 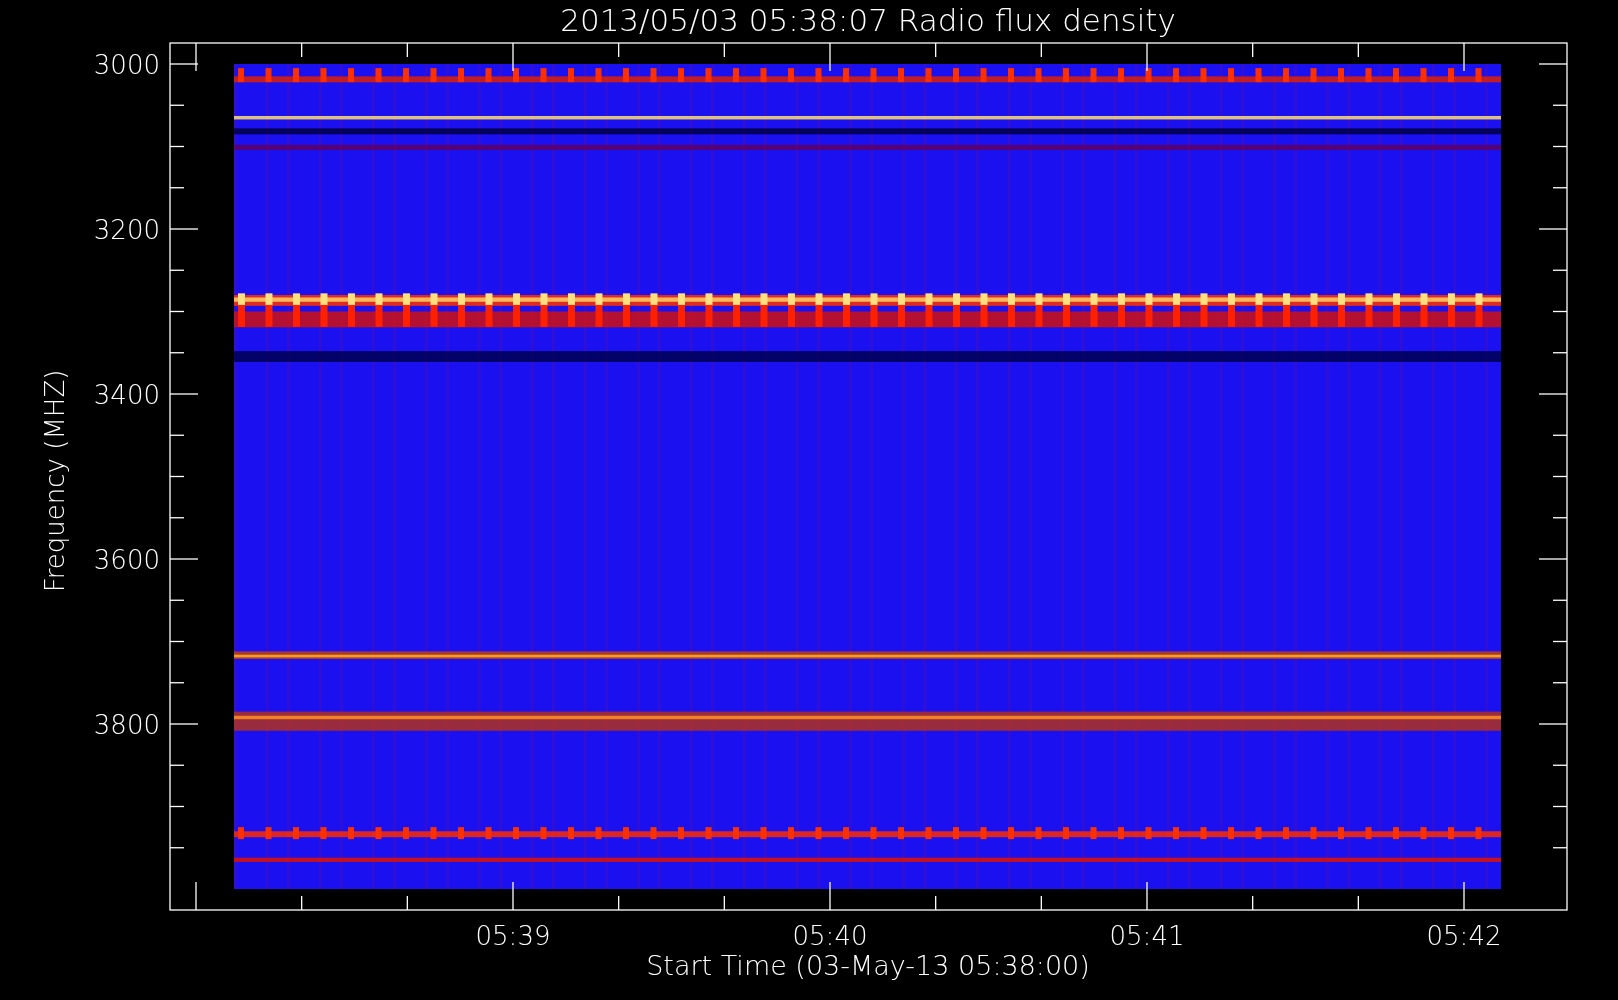 I want to click on x-tick-label: 05:41, so click(x=1147, y=936).